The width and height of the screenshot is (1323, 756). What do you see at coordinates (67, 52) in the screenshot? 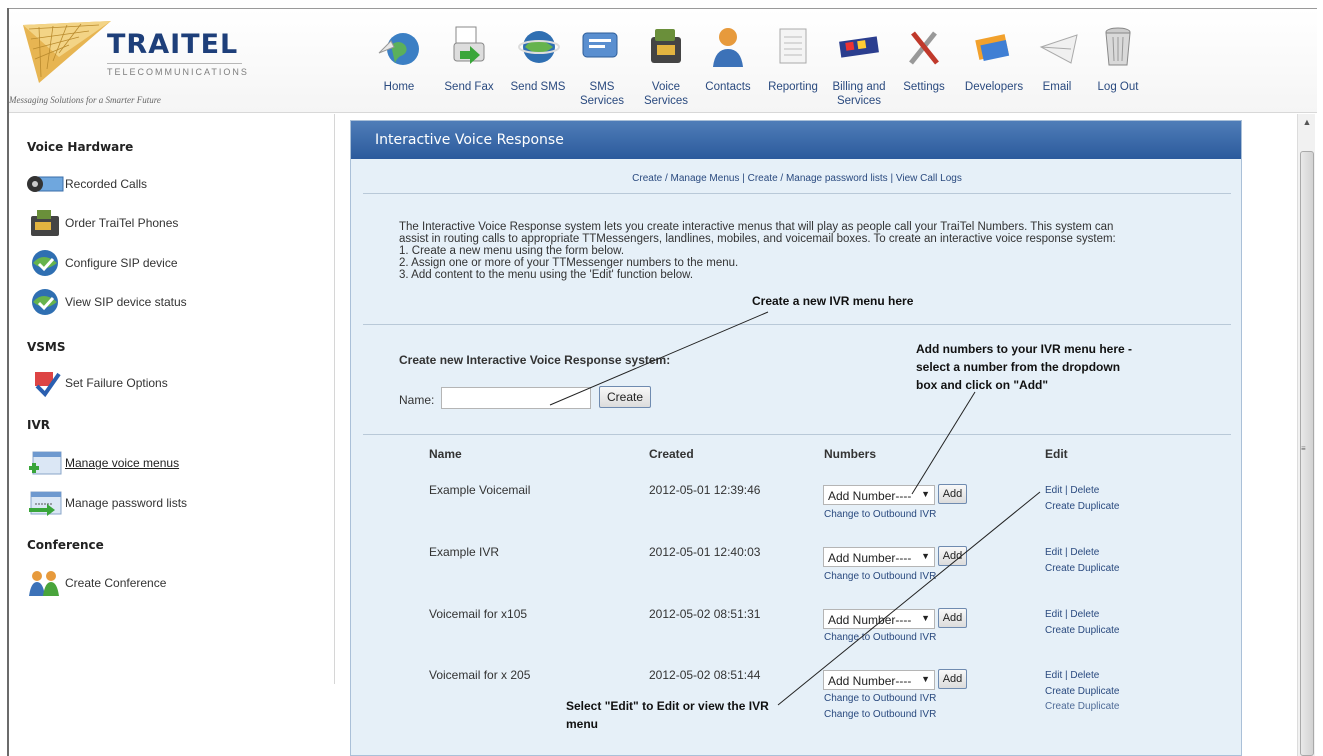
I see `logo-triangle-icon` at bounding box center [67, 52].